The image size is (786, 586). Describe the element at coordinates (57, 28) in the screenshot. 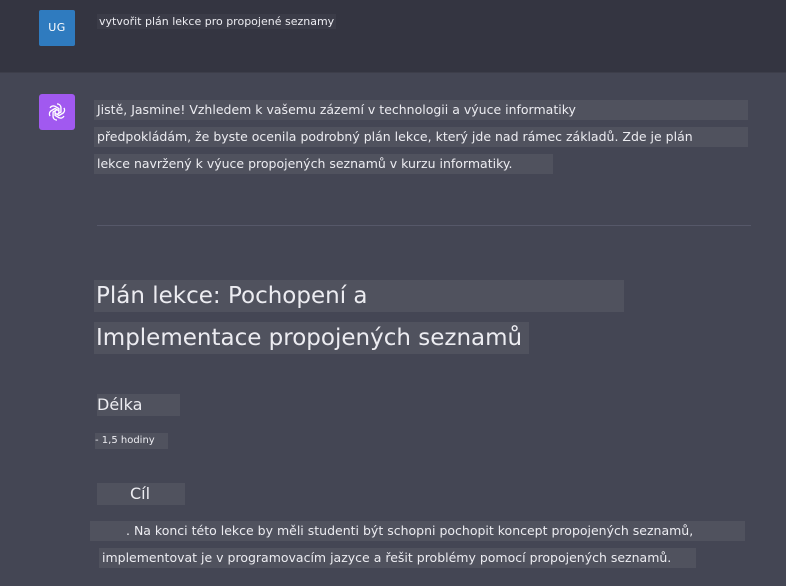

I see `user-avatar: UG` at that location.